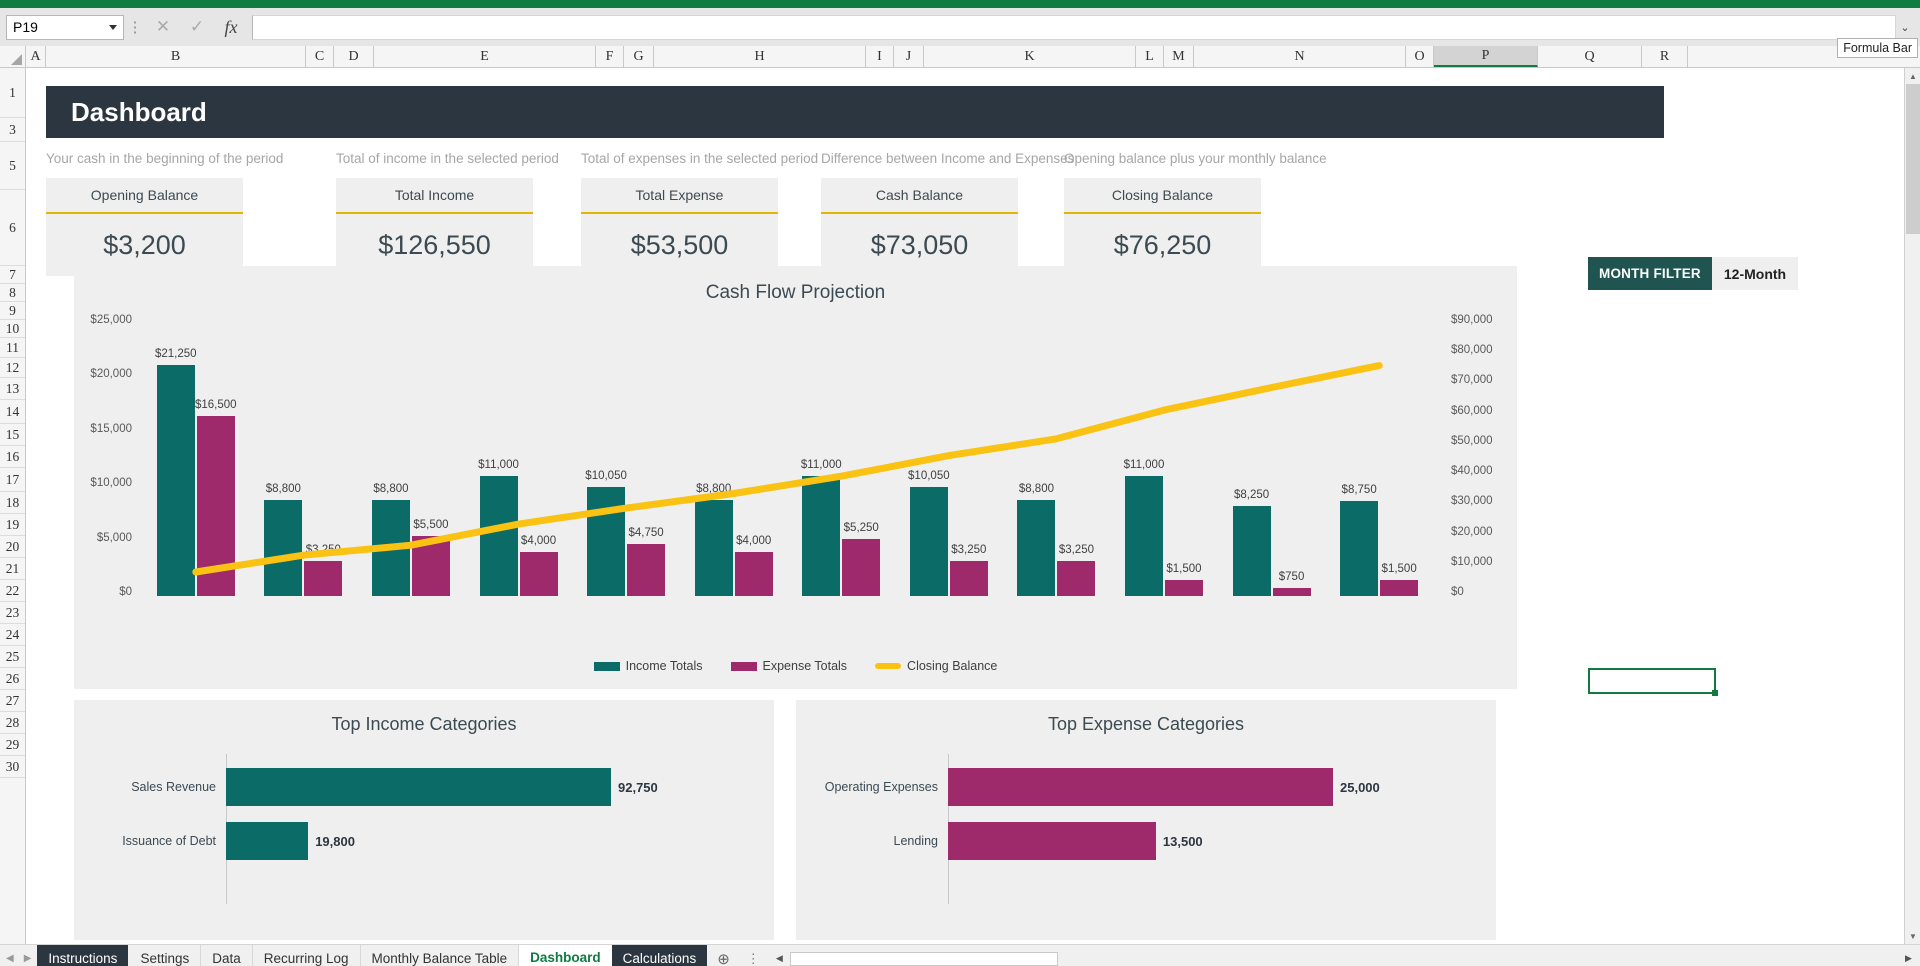 The height and width of the screenshot is (966, 1920). What do you see at coordinates (12, 166) in the screenshot?
I see `row-header-5: 5` at bounding box center [12, 166].